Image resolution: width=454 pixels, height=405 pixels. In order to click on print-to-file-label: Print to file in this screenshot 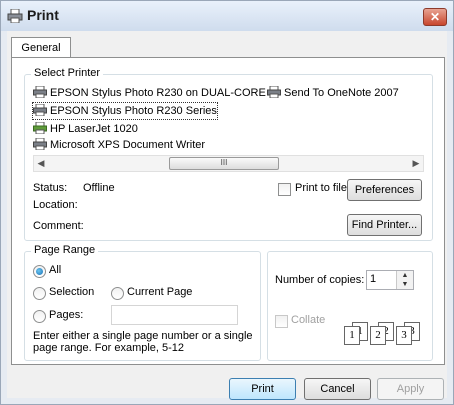, I will do `click(321, 188)`.